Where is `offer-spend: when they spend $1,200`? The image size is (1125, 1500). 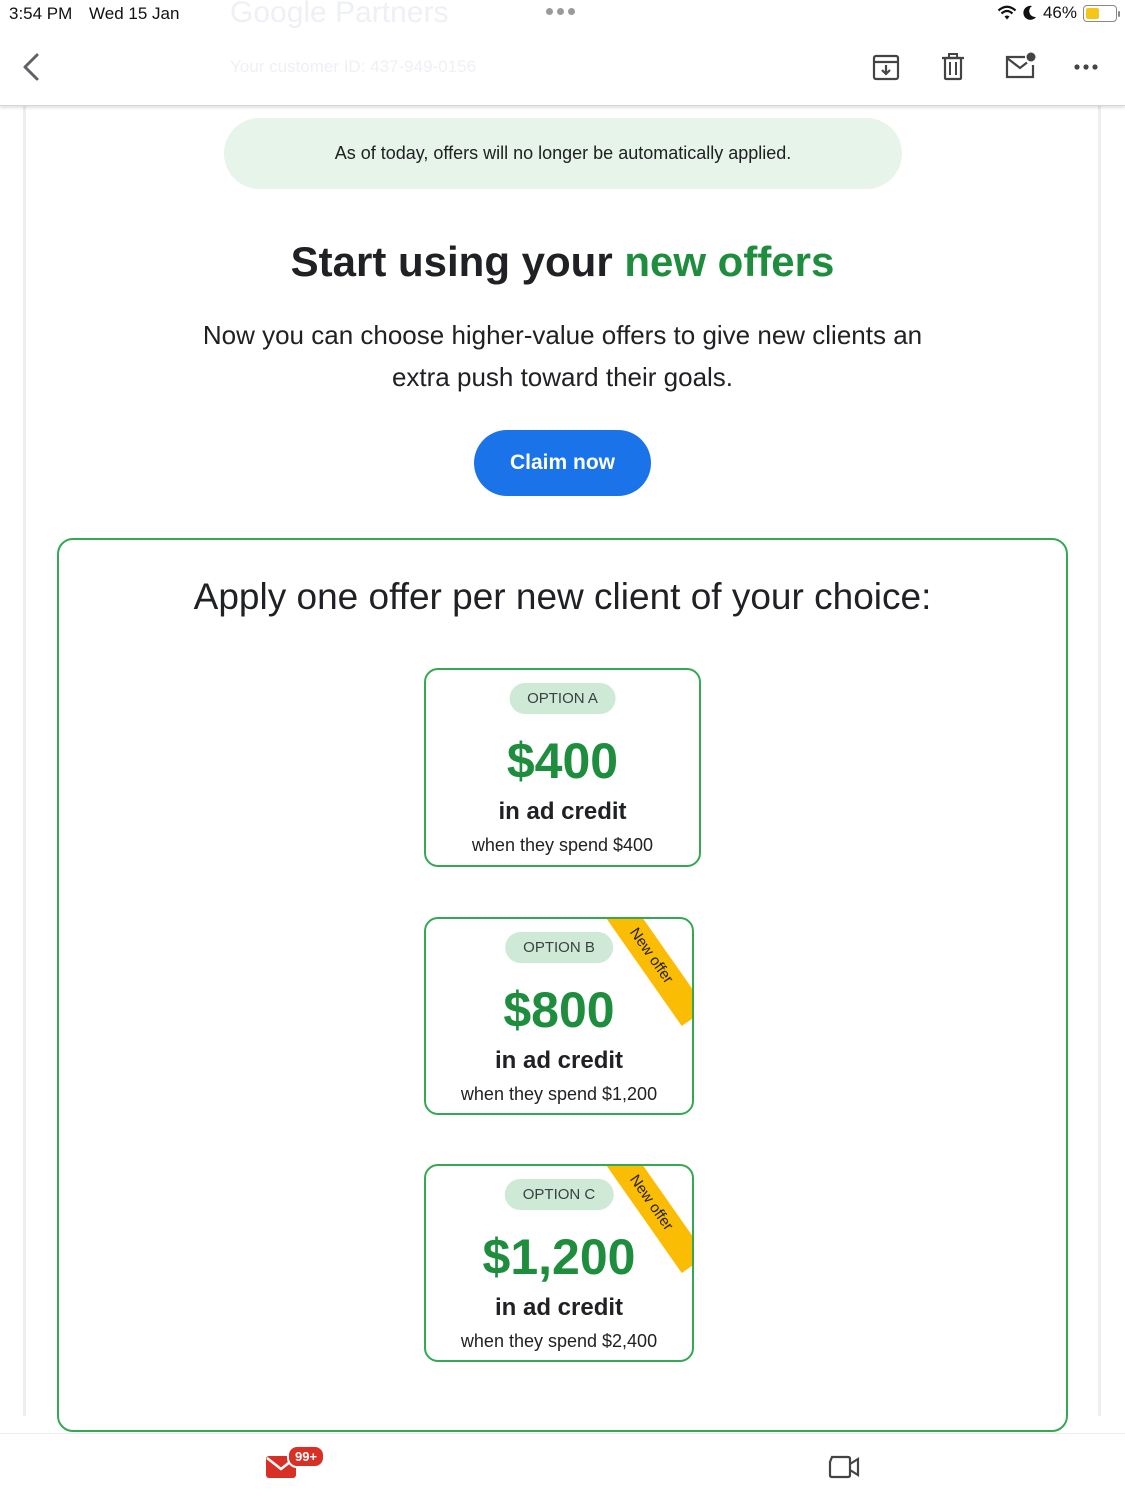
offer-spend: when they spend $1,200 is located at coordinates (559, 1094).